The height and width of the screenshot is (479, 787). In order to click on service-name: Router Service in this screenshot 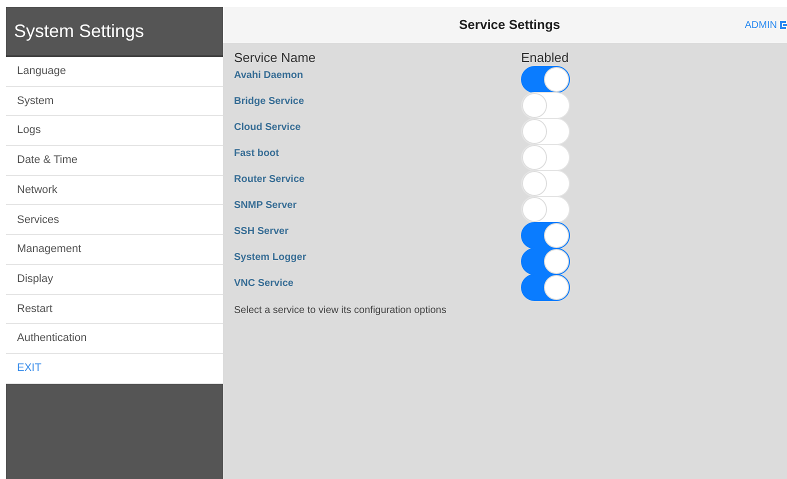, I will do `click(377, 183)`.